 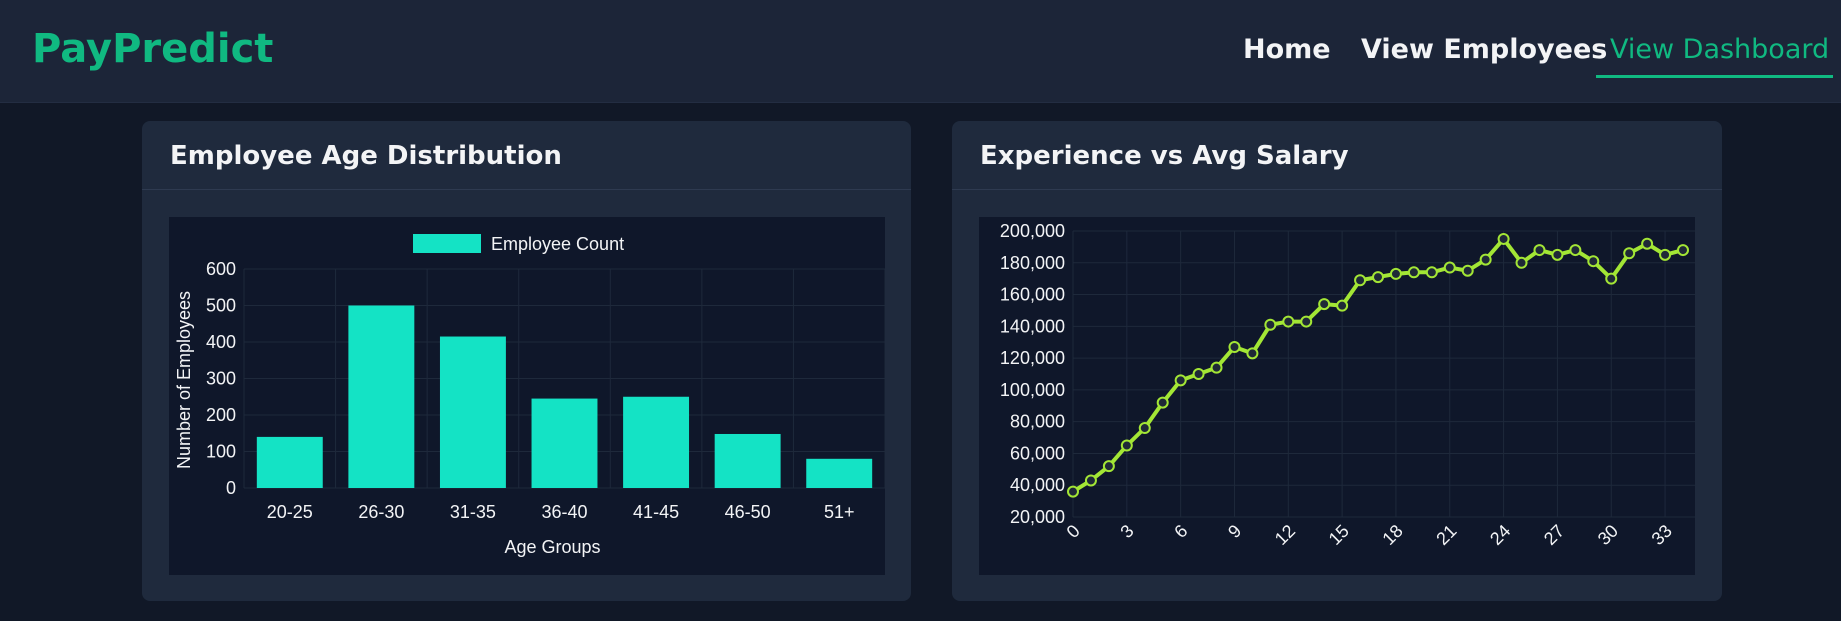 I want to click on x-tick-label: 21, so click(x=1446, y=535).